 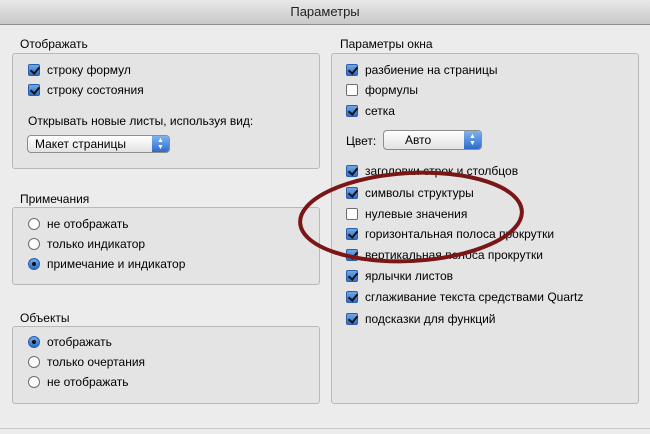 What do you see at coordinates (325, 428) in the screenshot?
I see `divider` at bounding box center [325, 428].